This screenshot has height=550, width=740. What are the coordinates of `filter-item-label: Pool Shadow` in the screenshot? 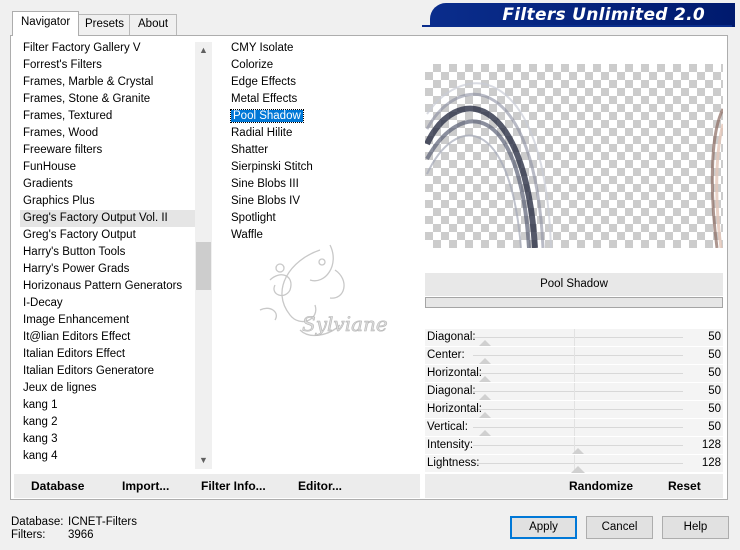 It's located at (267, 116).